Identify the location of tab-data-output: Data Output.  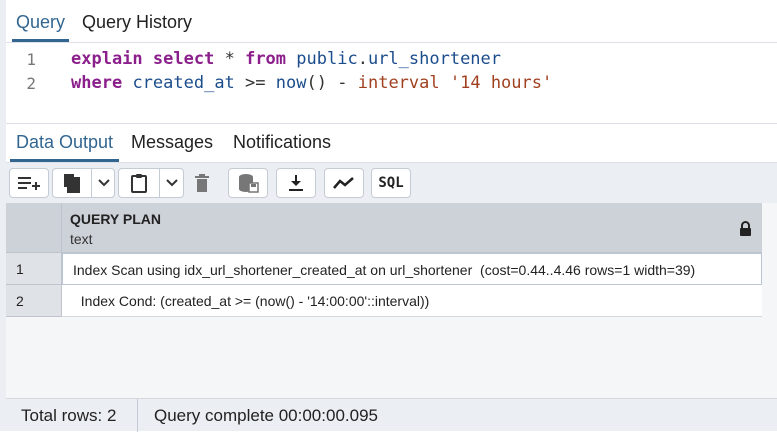
(64, 143).